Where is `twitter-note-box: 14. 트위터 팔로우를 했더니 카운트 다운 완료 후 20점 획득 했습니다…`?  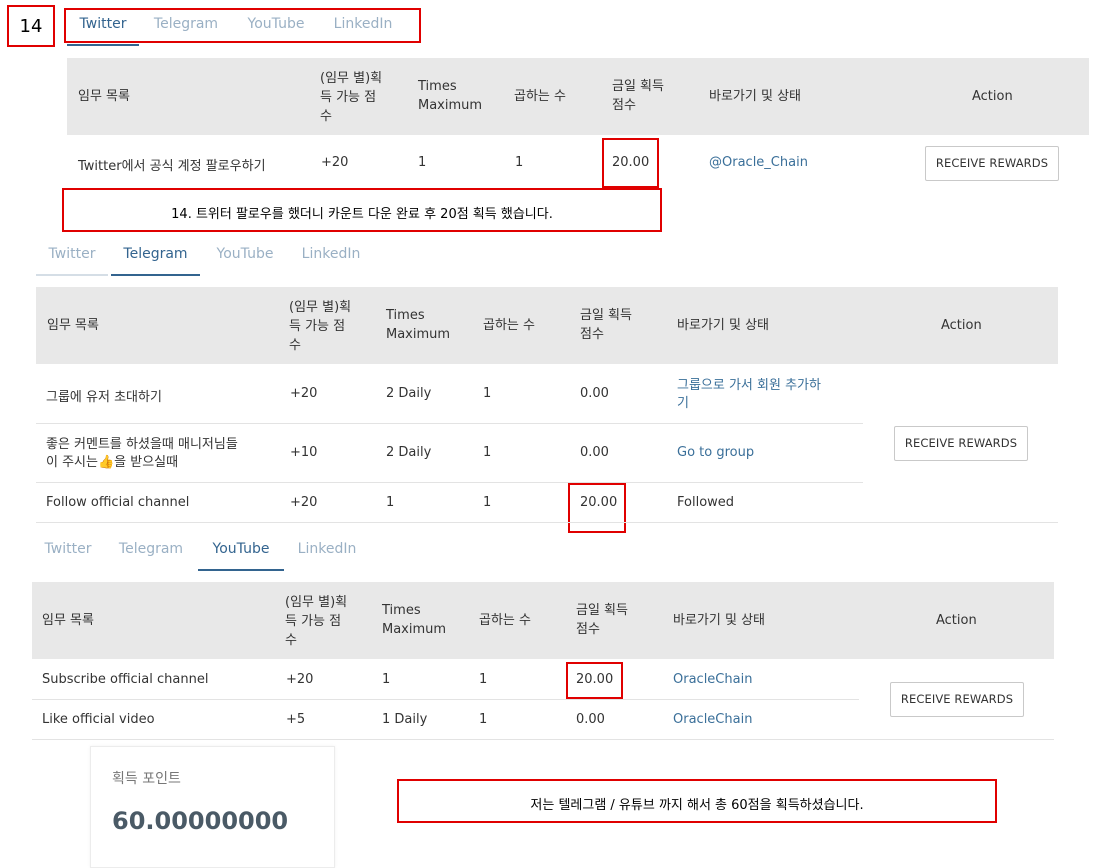
twitter-note-box: 14. 트위터 팔로우를 했더니 카운트 다운 완료 후 20점 획득 했습니다… is located at coordinates (362, 210).